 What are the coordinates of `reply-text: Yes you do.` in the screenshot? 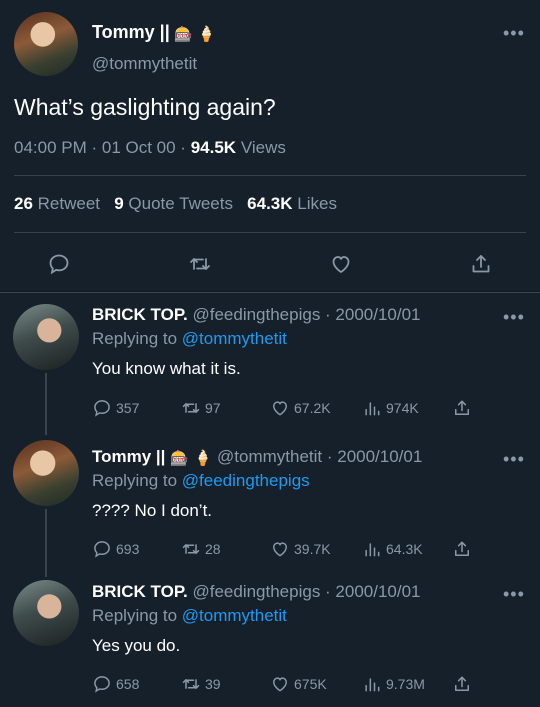 It's located at (136, 645).